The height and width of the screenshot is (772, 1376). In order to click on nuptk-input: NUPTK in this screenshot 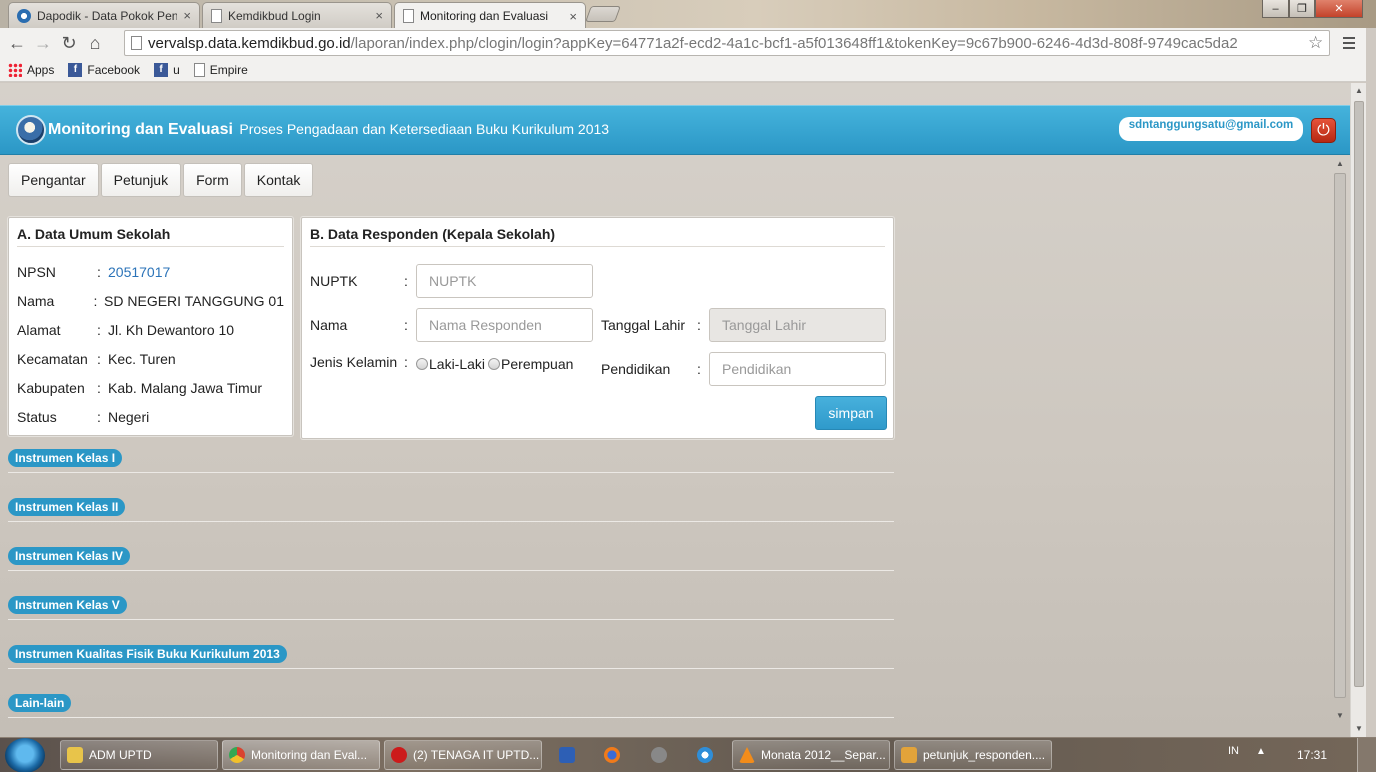, I will do `click(504, 281)`.